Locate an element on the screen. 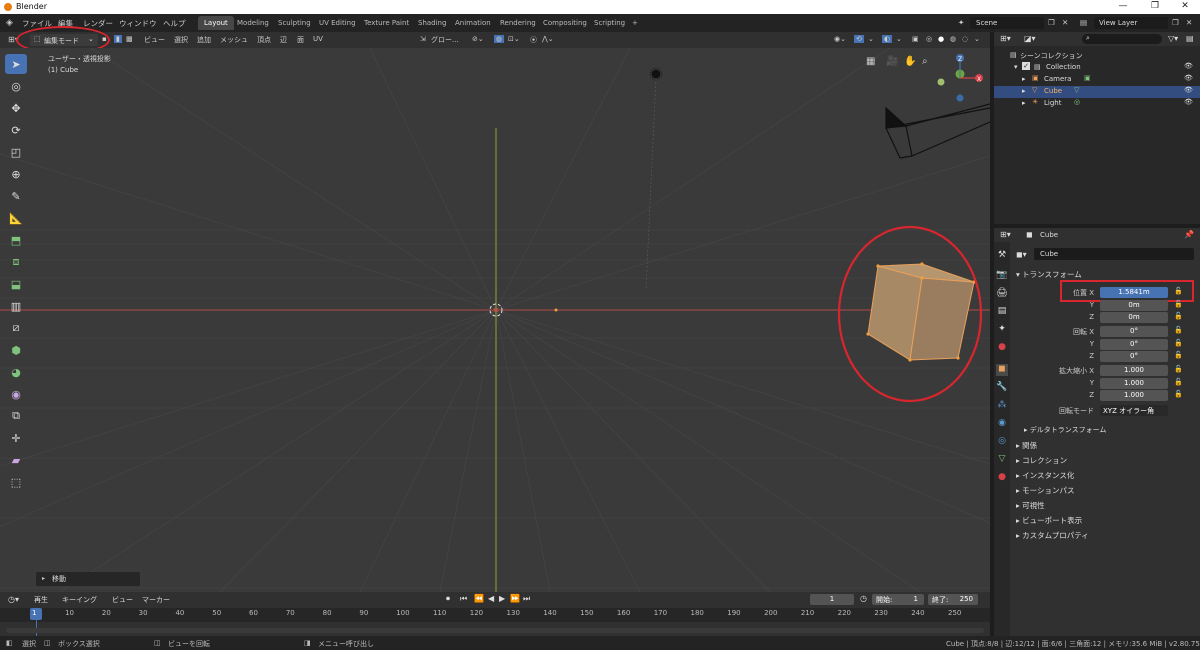 The image size is (1200, 650). modifier-tab-icon: 🔧 is located at coordinates (1002, 388).